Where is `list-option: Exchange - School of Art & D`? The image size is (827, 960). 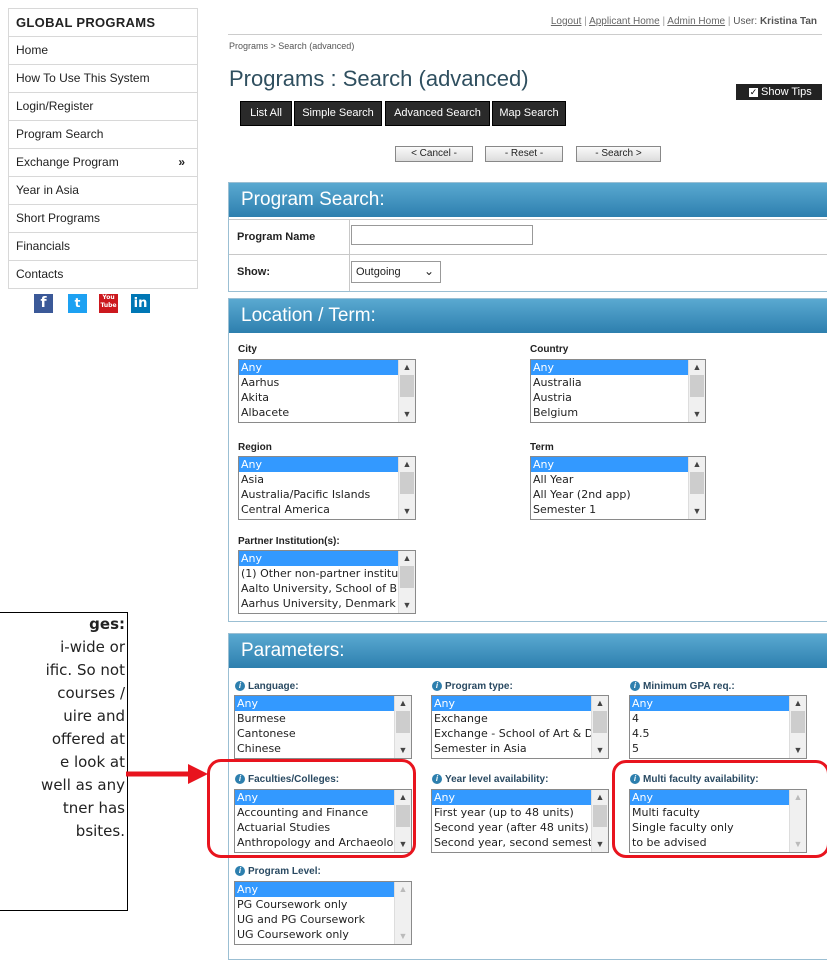
list-option: Exchange - School of Art & D is located at coordinates (511, 733).